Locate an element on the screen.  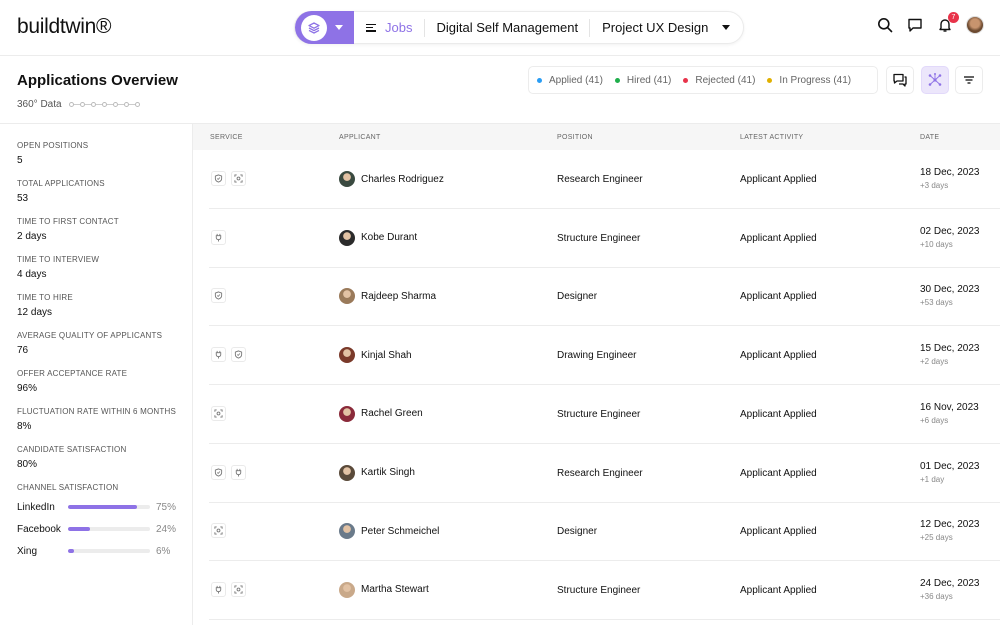
date-cell: 15 Dec, 2023 +2 days is located at coordinates (950, 354).